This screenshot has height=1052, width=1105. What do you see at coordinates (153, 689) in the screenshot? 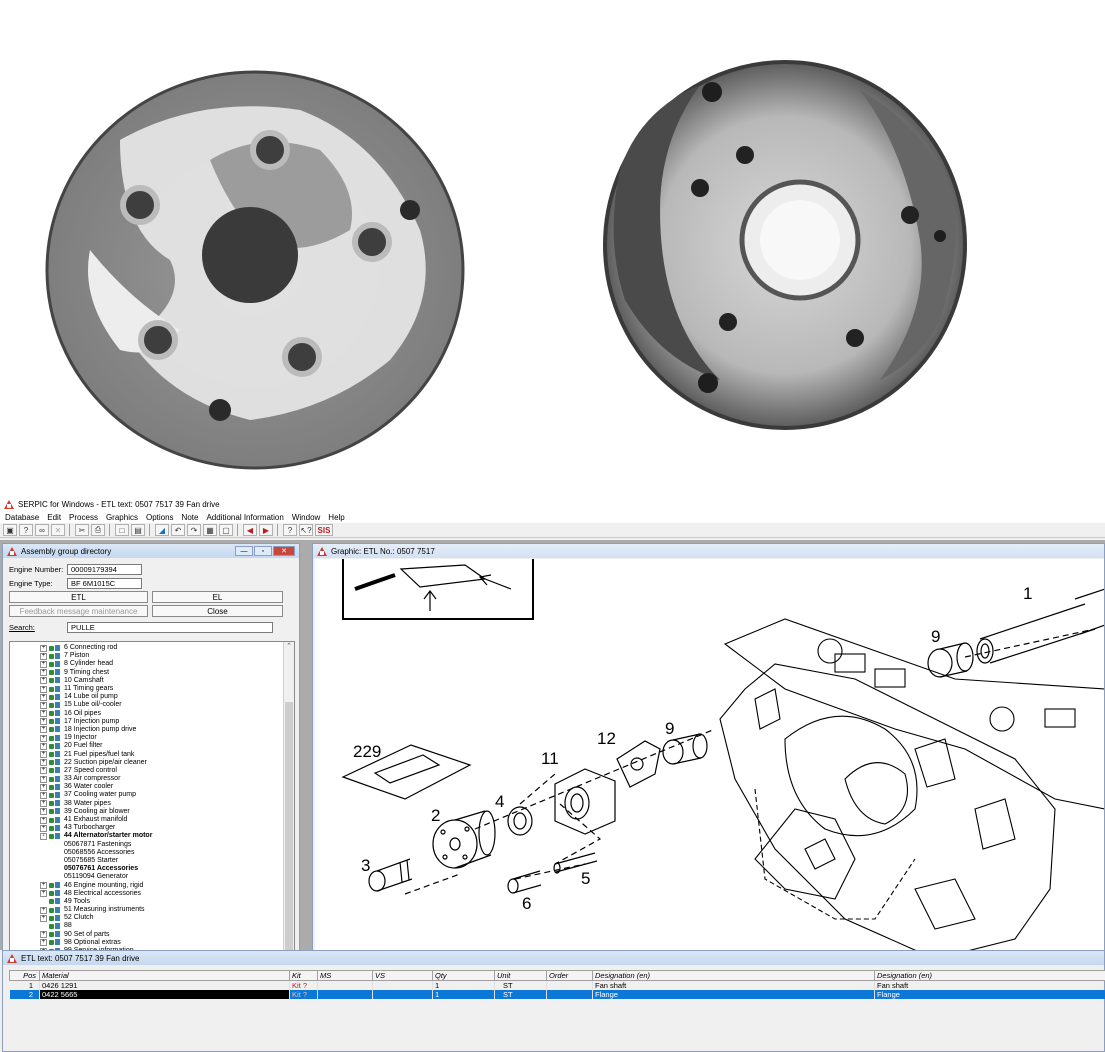
I see `tree-item: +11 Timing gears` at bounding box center [153, 689].